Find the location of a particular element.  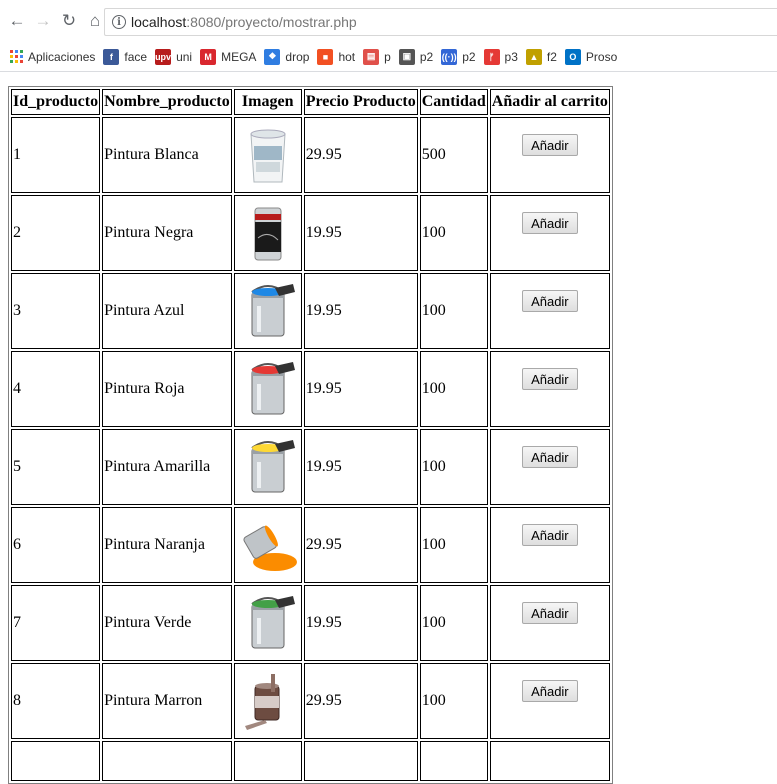

facebook-icon: f is located at coordinates (111, 56).